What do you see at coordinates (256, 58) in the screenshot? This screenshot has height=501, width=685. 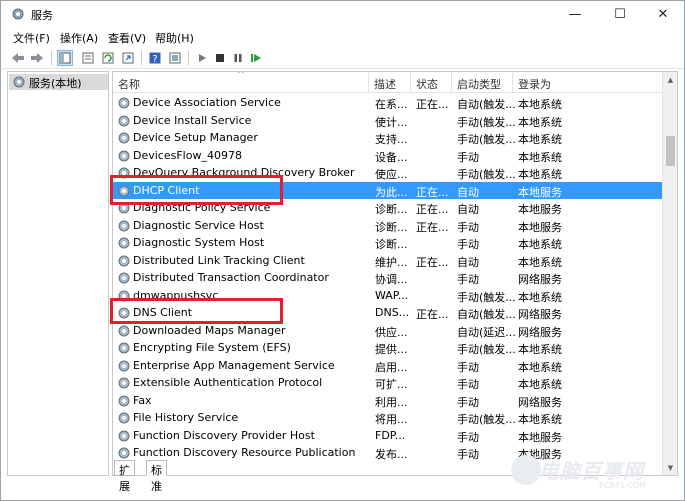 I see `restart-icon` at bounding box center [256, 58].